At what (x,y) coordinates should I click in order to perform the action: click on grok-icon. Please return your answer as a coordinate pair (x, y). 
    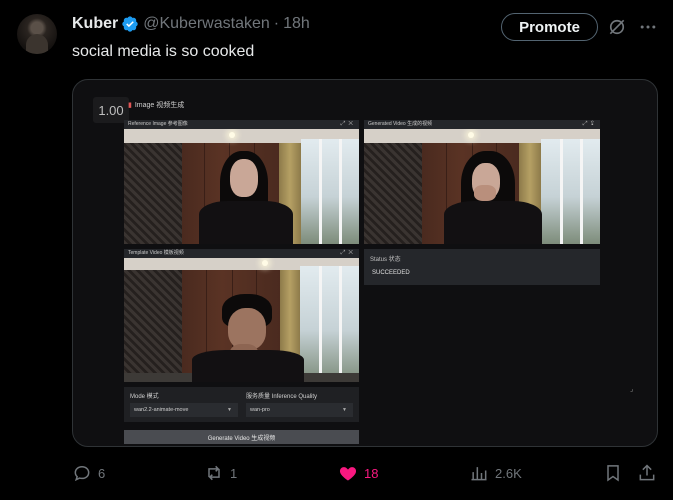
    Looking at the image, I should click on (617, 27).